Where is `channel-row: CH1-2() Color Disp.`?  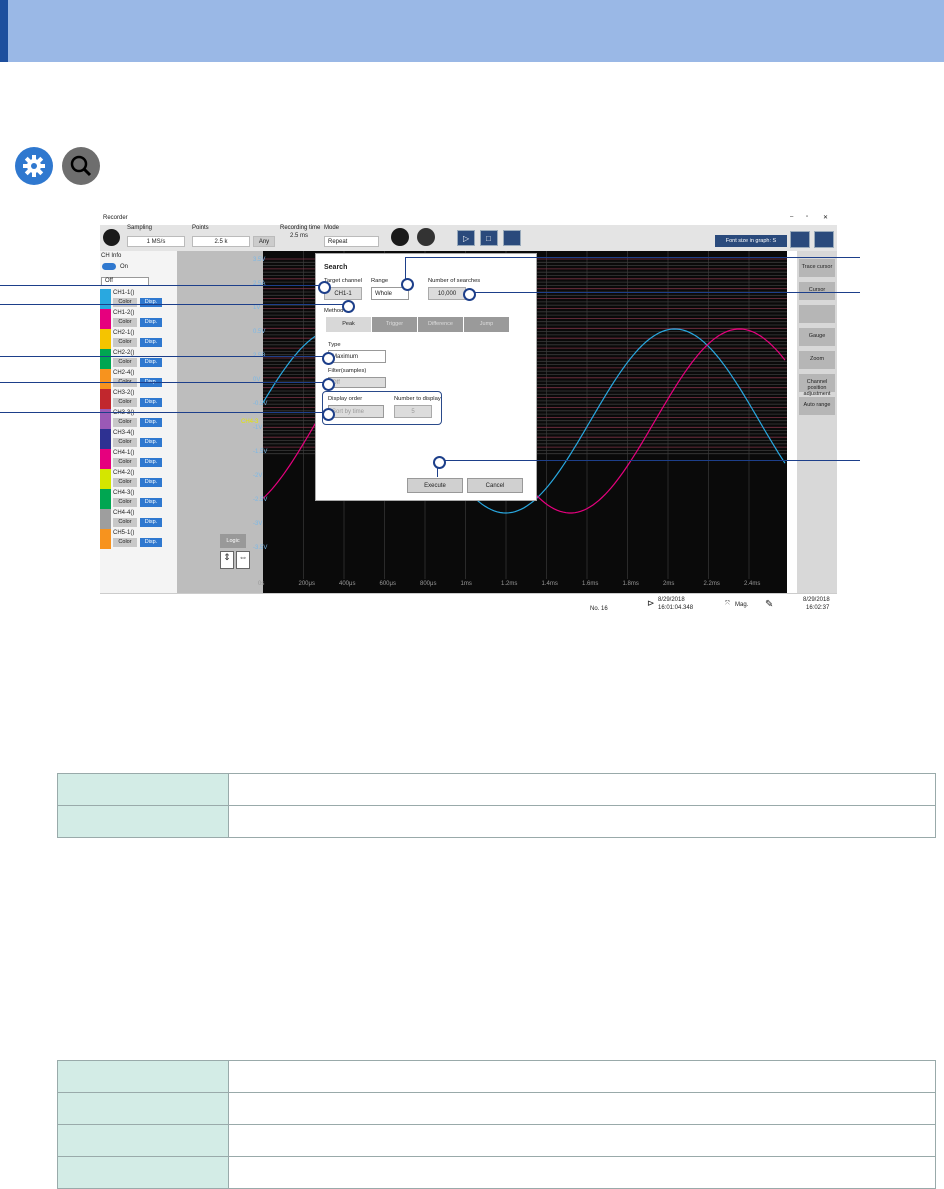
channel-row: CH1-2() Color Disp. is located at coordinates (138, 319).